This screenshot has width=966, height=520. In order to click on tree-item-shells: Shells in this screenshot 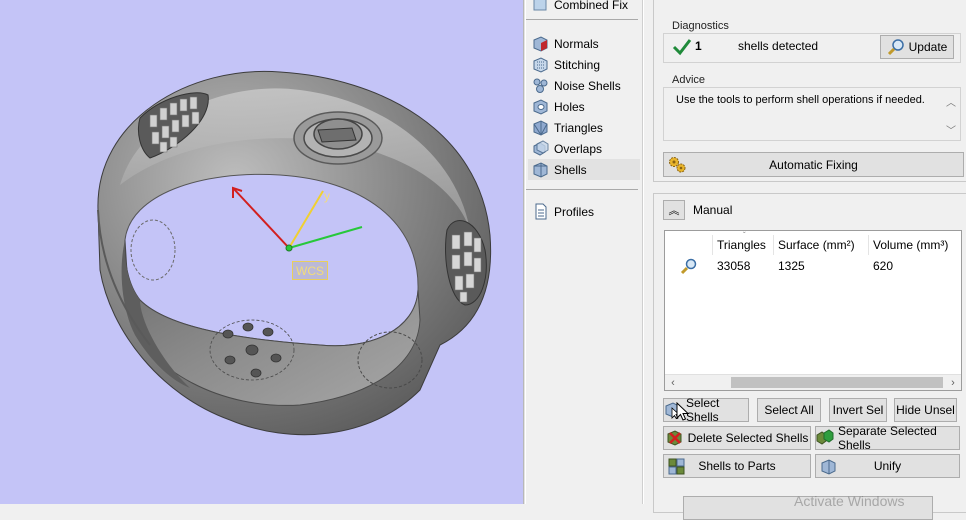, I will do `click(584, 169)`.